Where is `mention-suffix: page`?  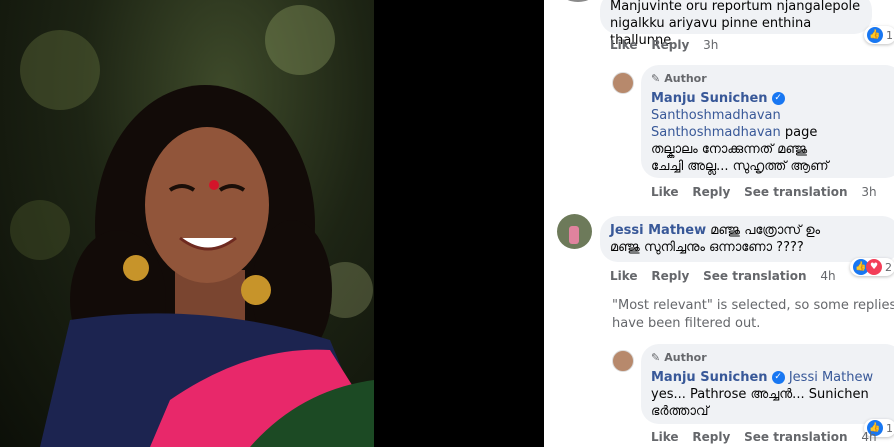 mention-suffix: page is located at coordinates (801, 132).